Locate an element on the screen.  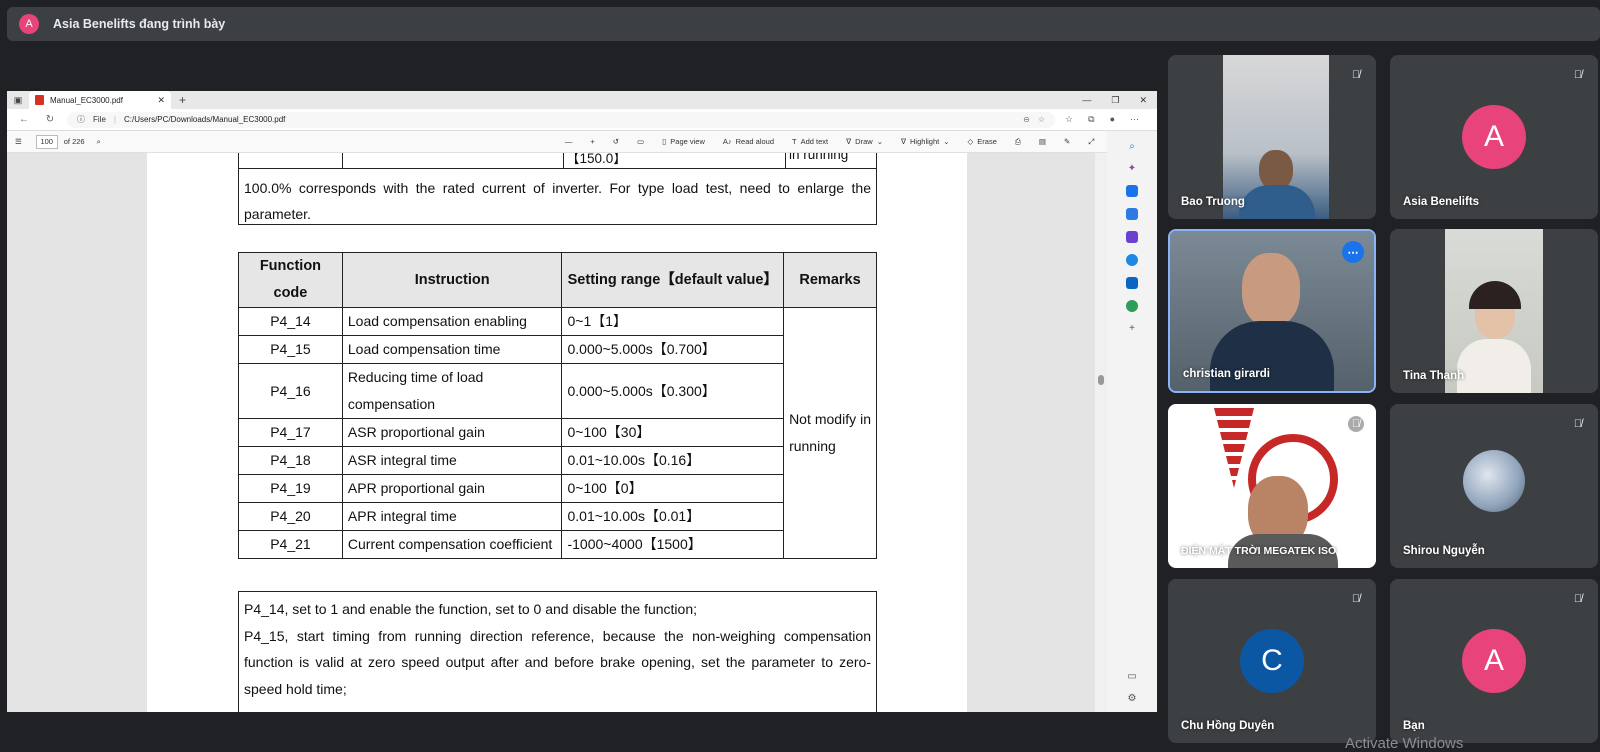
tab-actions-icon: ▣ is located at coordinates (18, 100).